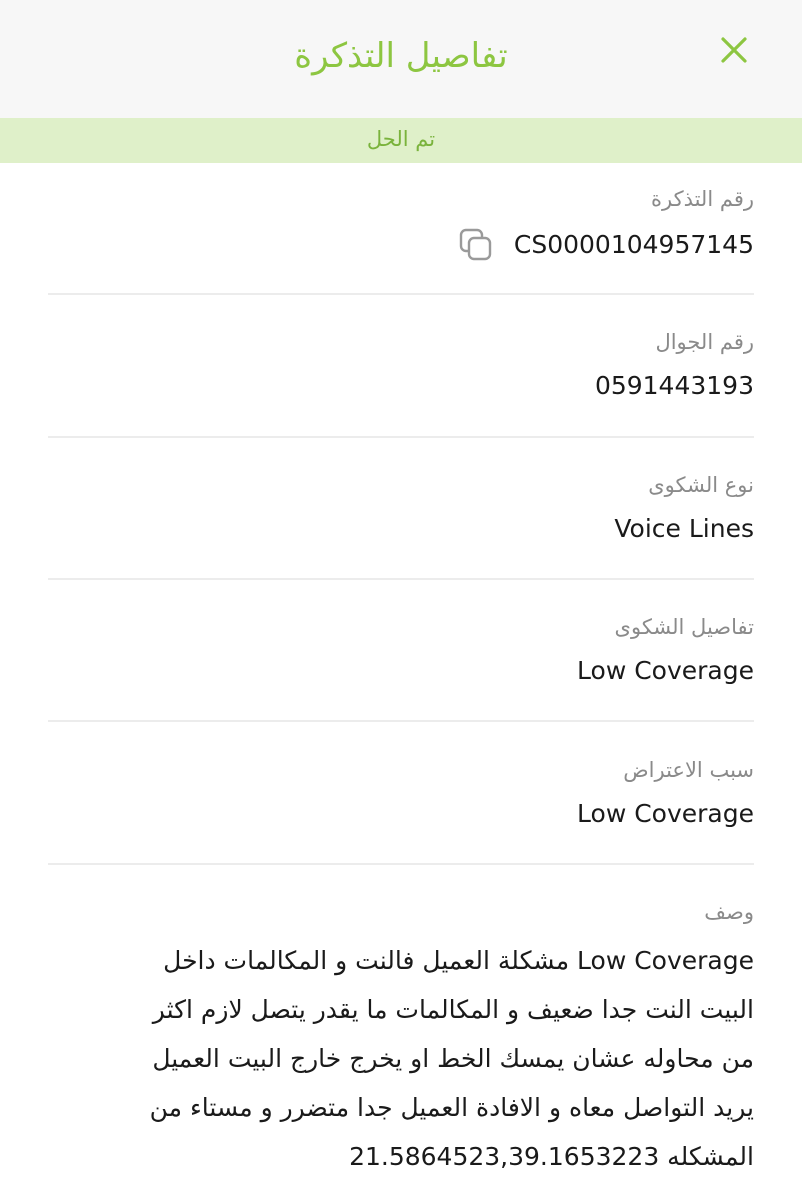 The width and height of the screenshot is (802, 1200). I want to click on complaint-details-field: تفاصيل الشكوى Low Coverage, so click(401, 650).